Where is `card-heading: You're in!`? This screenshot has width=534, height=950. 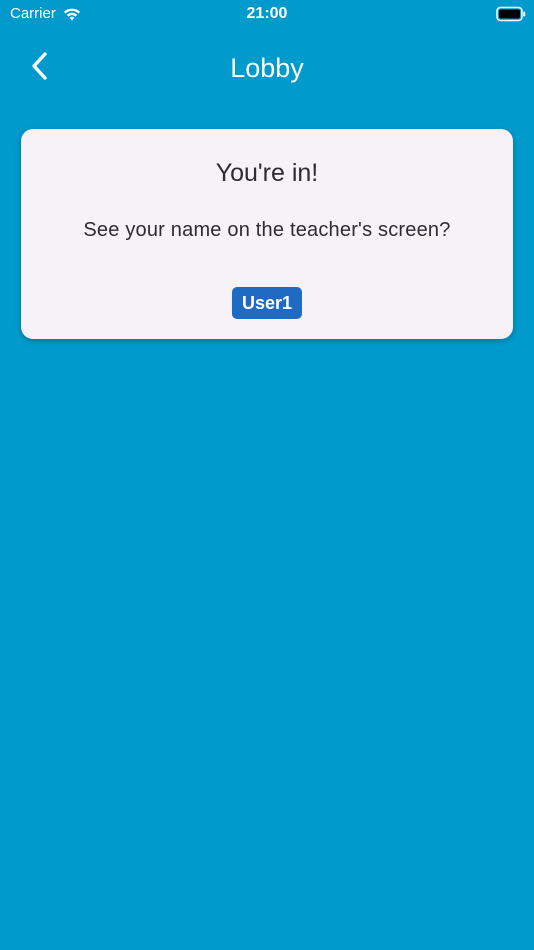
card-heading: You're in! is located at coordinates (267, 173).